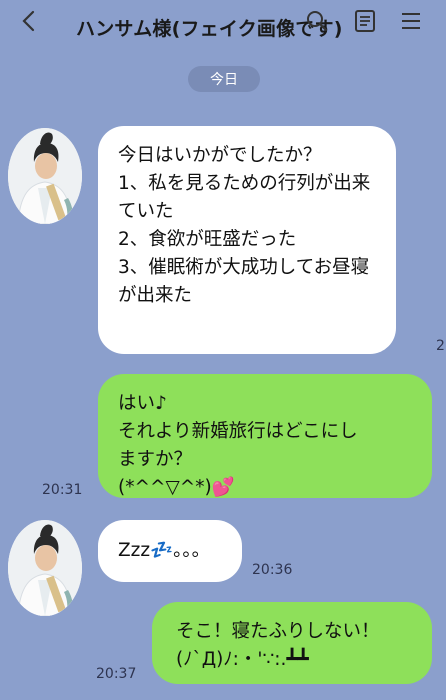 Image resolution: width=446 pixels, height=700 pixels. Describe the element at coordinates (142, 403) in the screenshot. I see `message-line: はい♪` at that location.